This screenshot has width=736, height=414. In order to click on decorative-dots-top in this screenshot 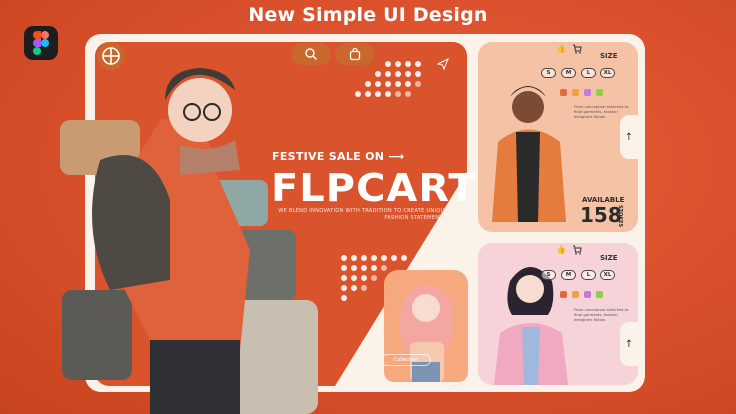, I will do `click(388, 79)`.